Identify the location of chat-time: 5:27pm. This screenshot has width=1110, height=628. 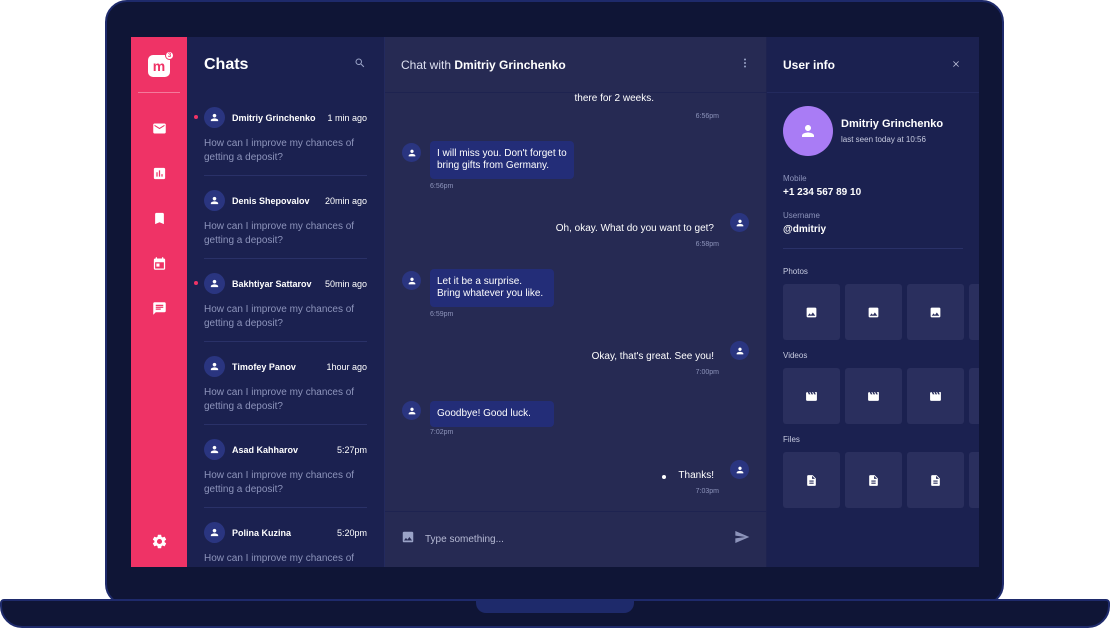
(351, 449).